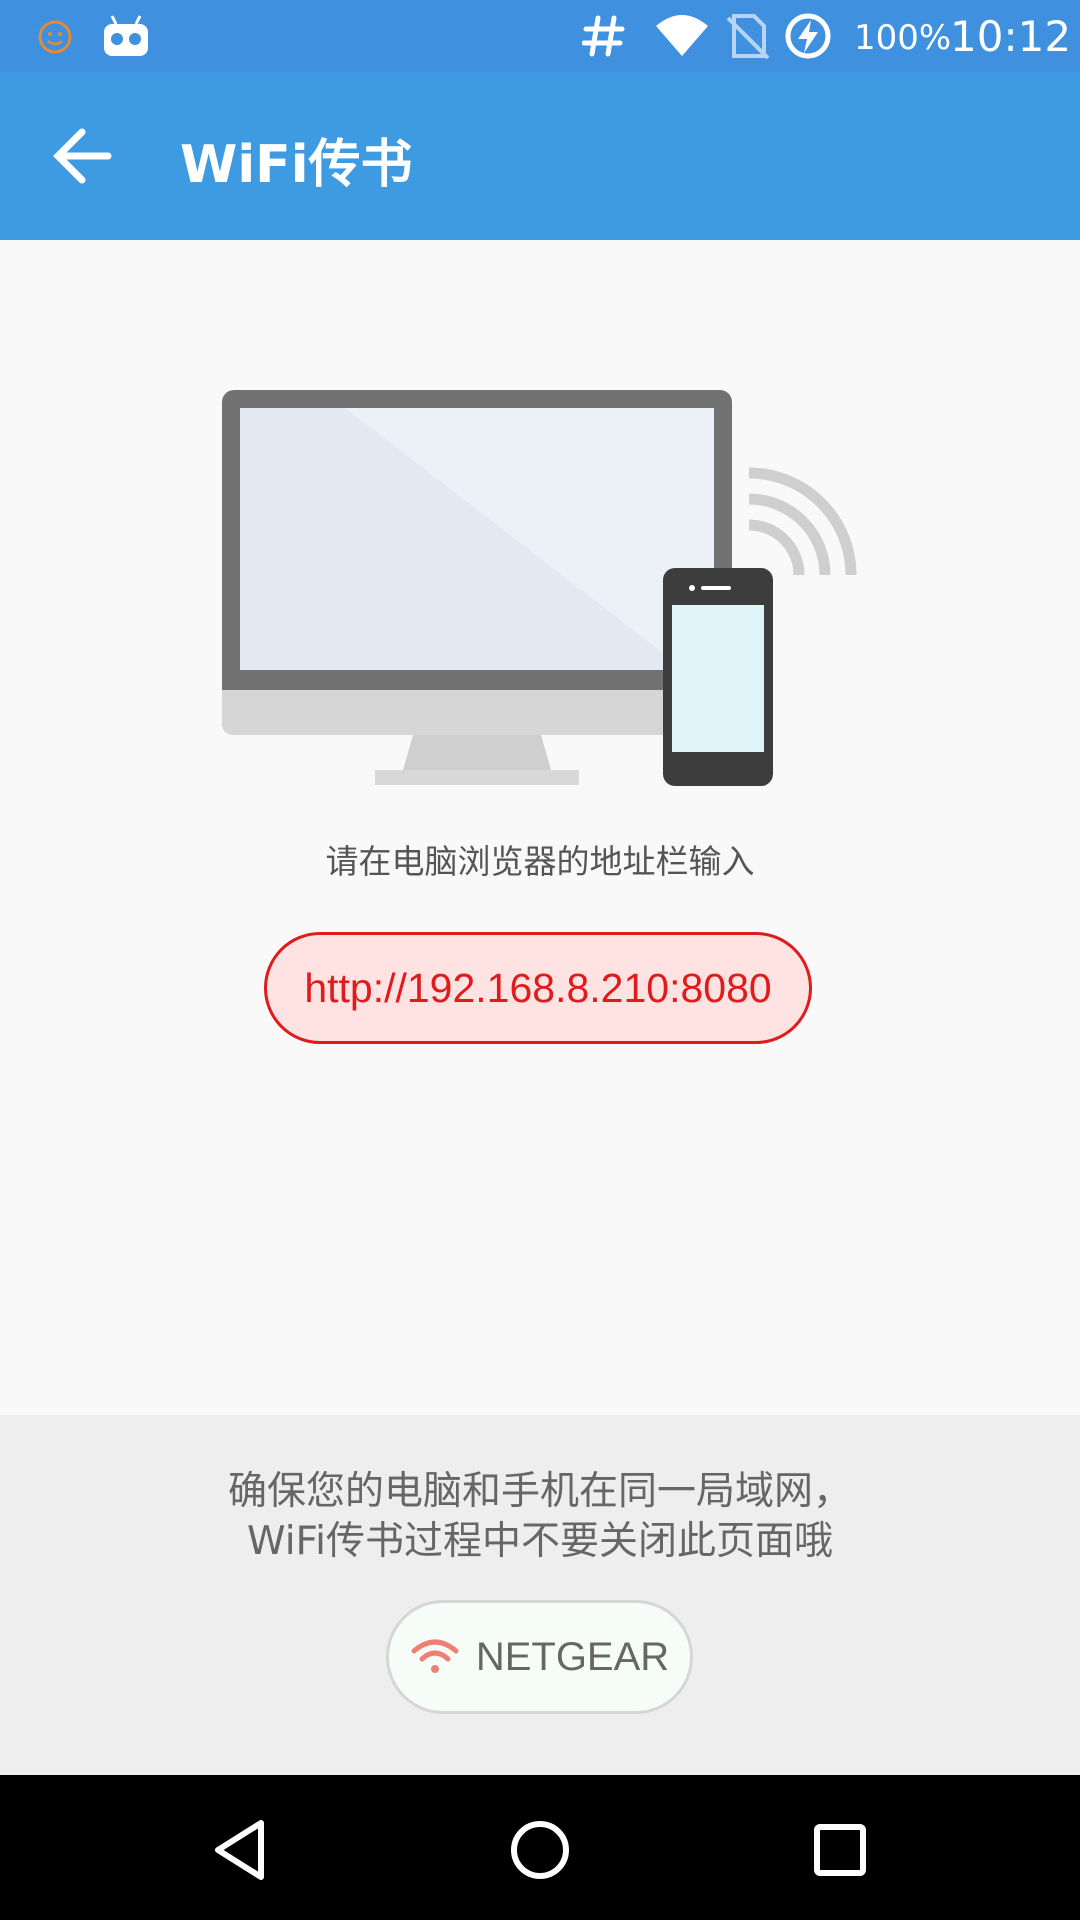  I want to click on clock: 10:12, so click(1011, 36).